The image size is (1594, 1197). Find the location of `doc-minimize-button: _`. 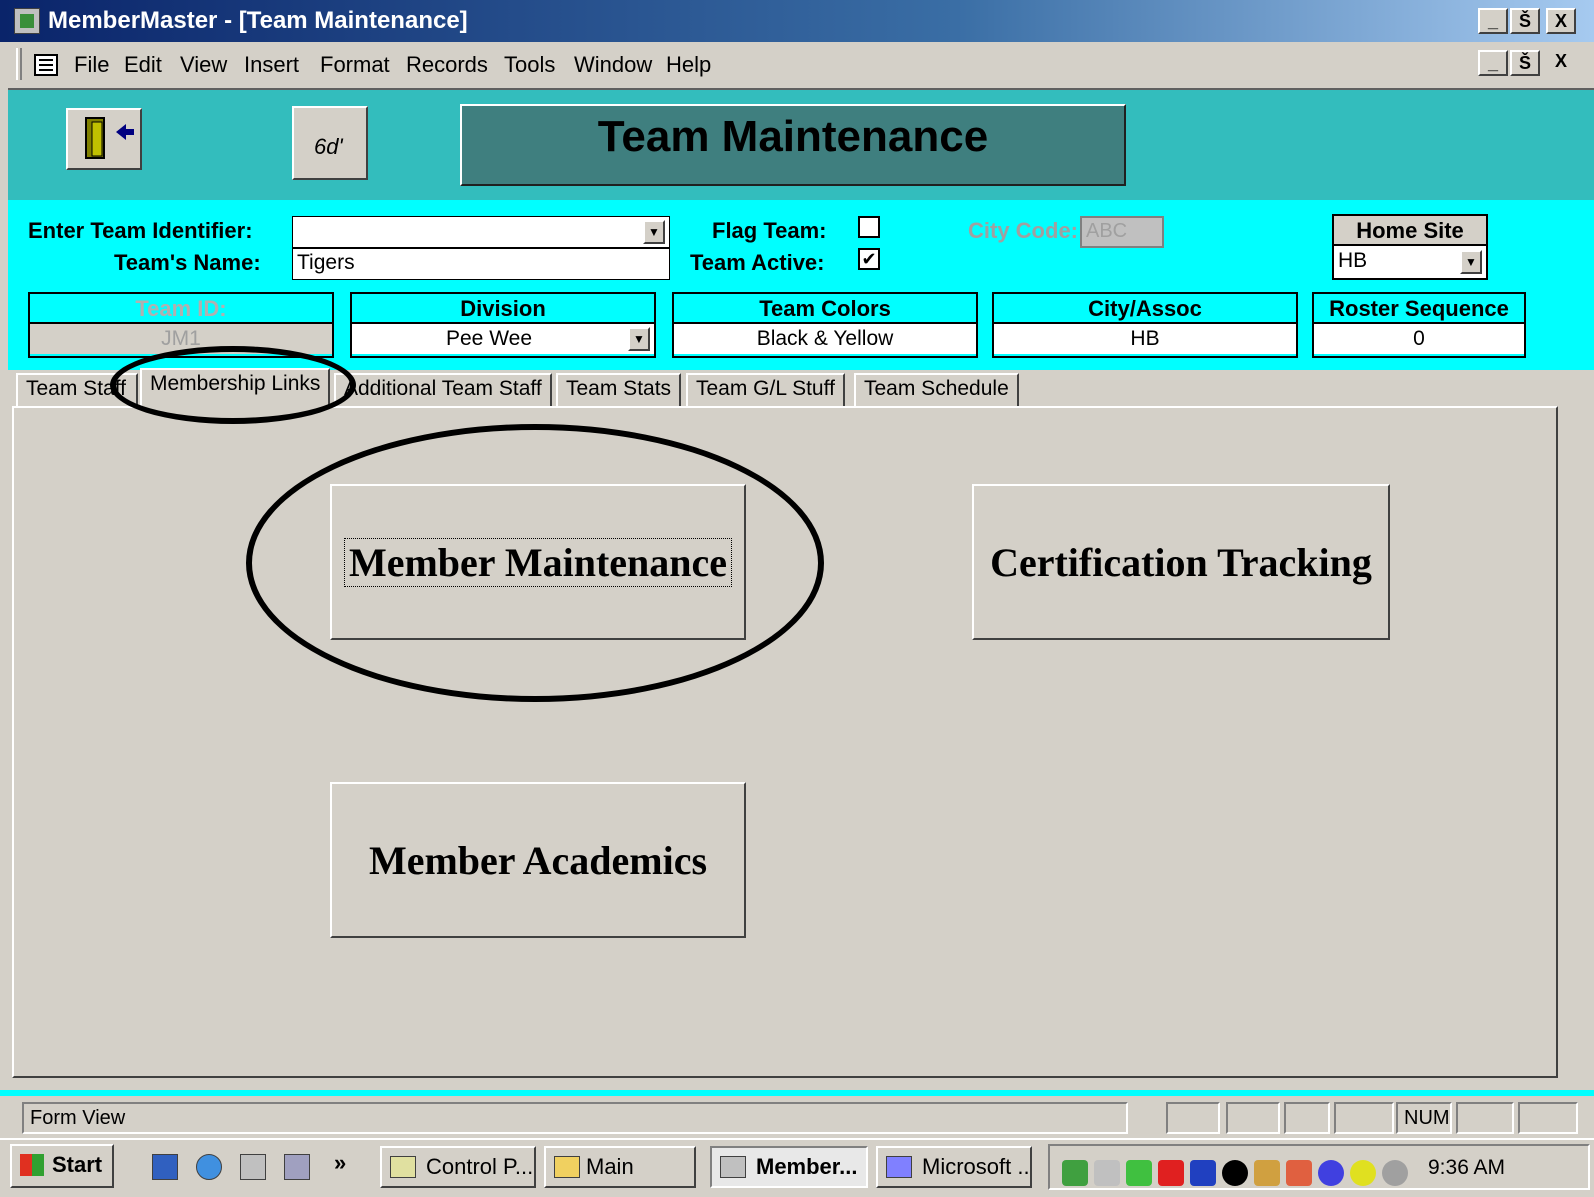

doc-minimize-button: _ is located at coordinates (1493, 63).